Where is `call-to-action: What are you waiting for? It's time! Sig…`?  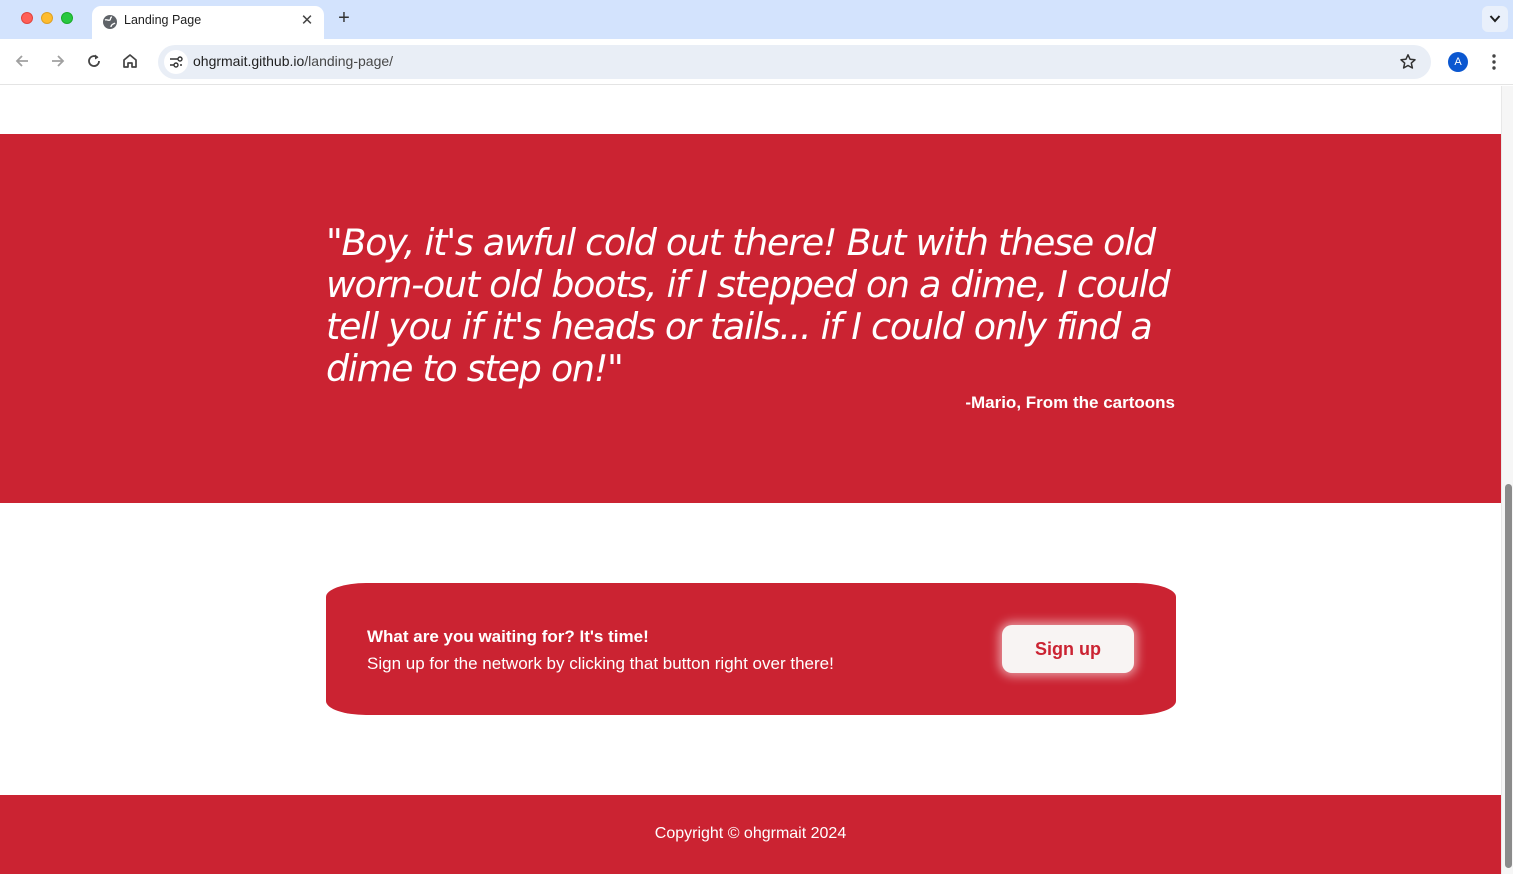
call-to-action: What are you waiting for? It's time! Sig… is located at coordinates (751, 649).